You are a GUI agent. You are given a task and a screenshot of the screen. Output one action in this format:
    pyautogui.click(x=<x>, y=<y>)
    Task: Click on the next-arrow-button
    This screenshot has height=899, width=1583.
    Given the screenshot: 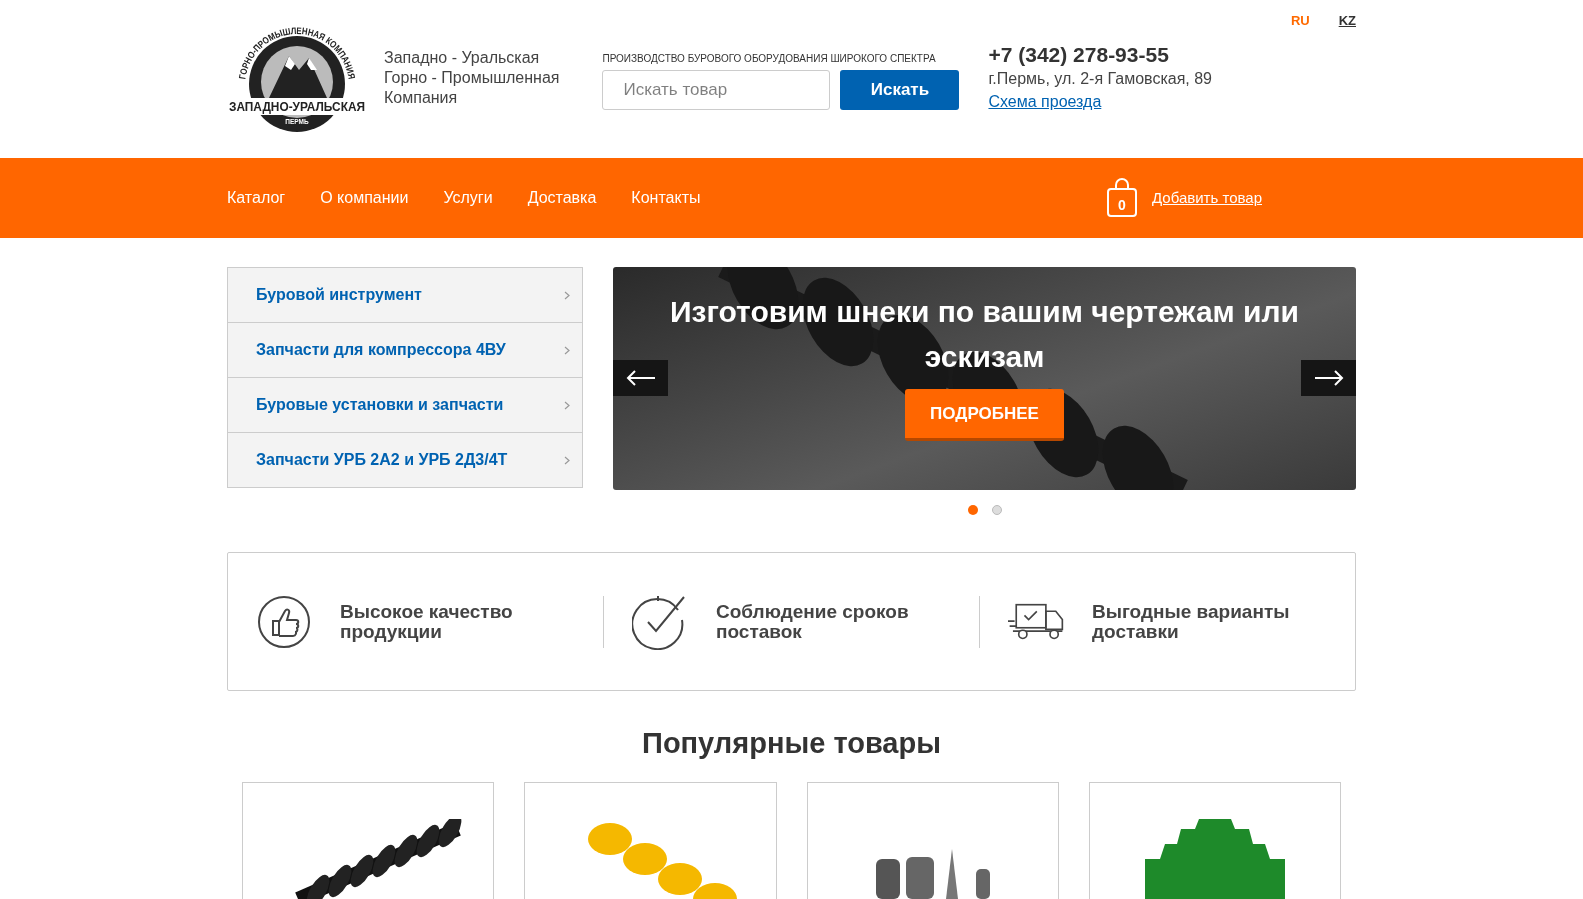 What is the action you would take?
    pyautogui.click(x=1328, y=378)
    